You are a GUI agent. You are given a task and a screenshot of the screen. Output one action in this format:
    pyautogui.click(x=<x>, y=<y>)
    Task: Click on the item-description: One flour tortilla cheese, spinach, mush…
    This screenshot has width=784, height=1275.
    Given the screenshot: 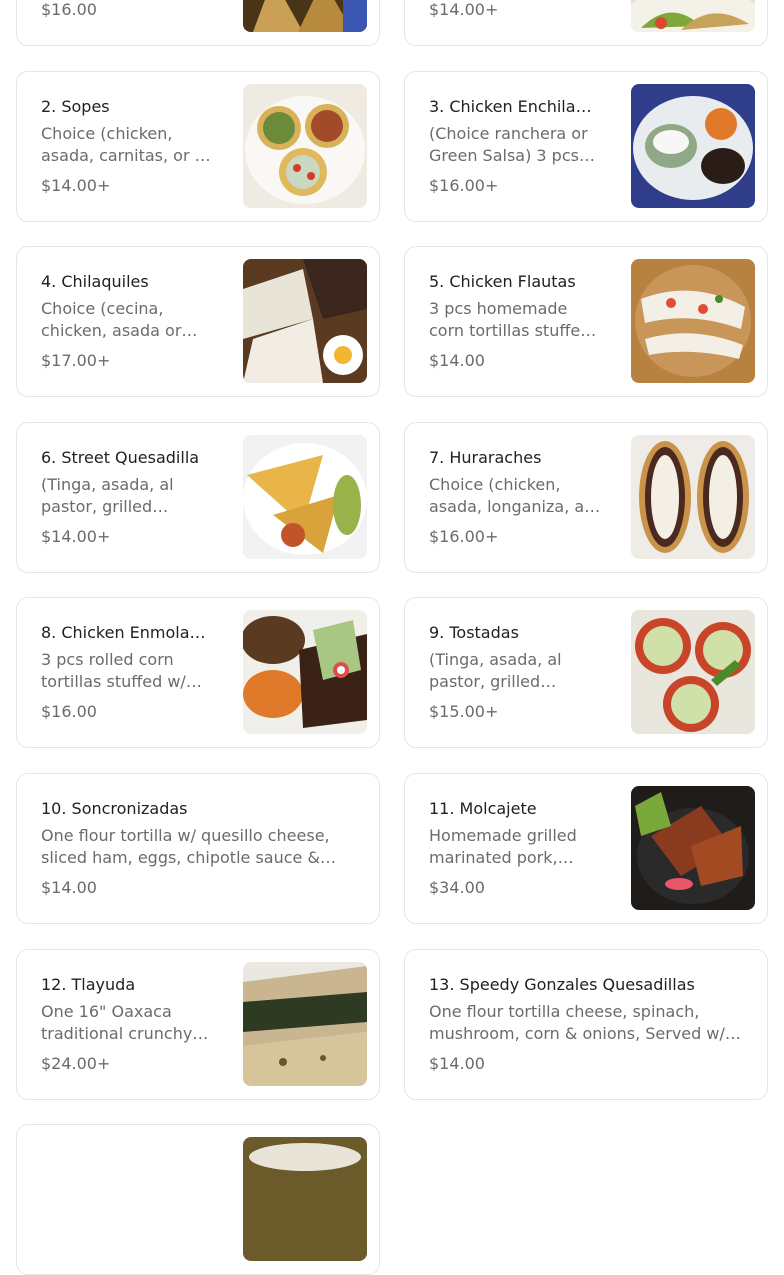 What is the action you would take?
    pyautogui.click(x=577, y=1022)
    